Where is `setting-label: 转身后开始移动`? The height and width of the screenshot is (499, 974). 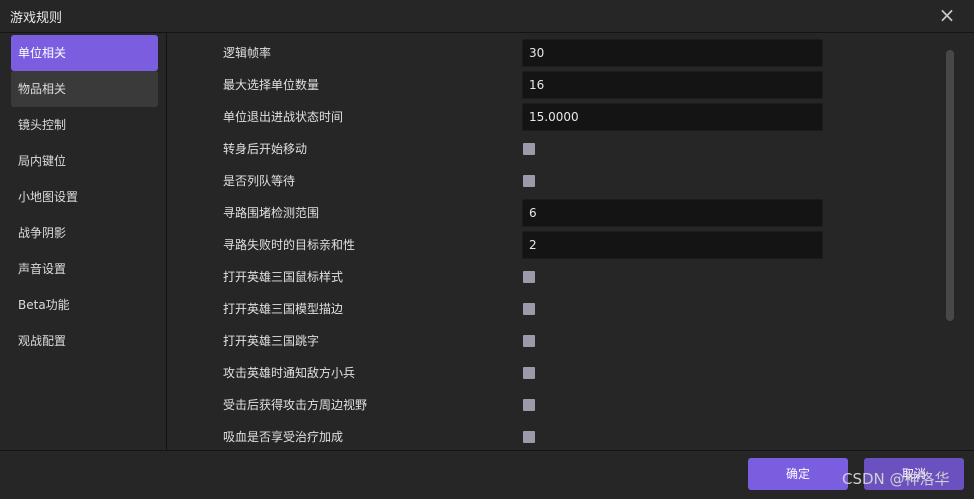
setting-label: 转身后开始移动 is located at coordinates (265, 149).